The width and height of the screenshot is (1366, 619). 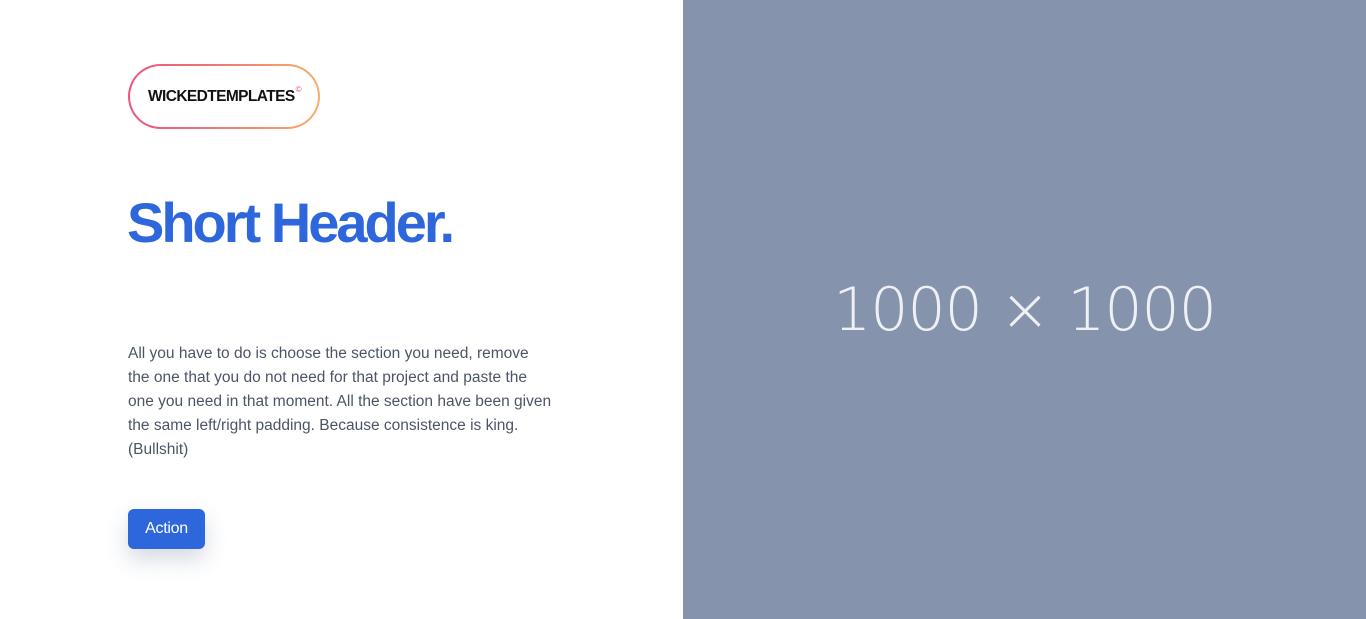 I want to click on logo-text: WICKEDTEMPLATES, so click(x=221, y=96).